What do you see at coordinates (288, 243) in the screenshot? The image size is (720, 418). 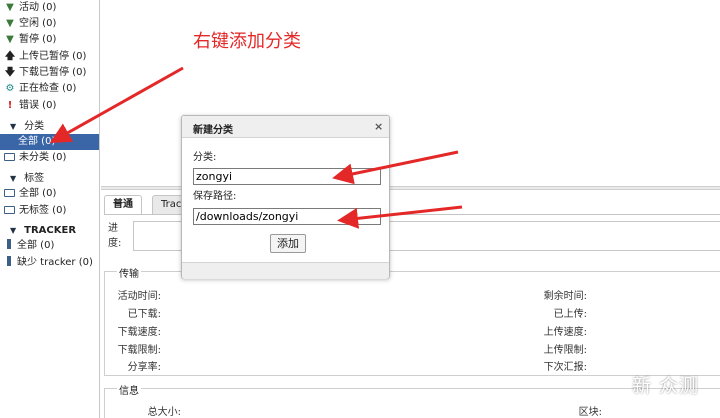 I see `add-button: 添加` at bounding box center [288, 243].